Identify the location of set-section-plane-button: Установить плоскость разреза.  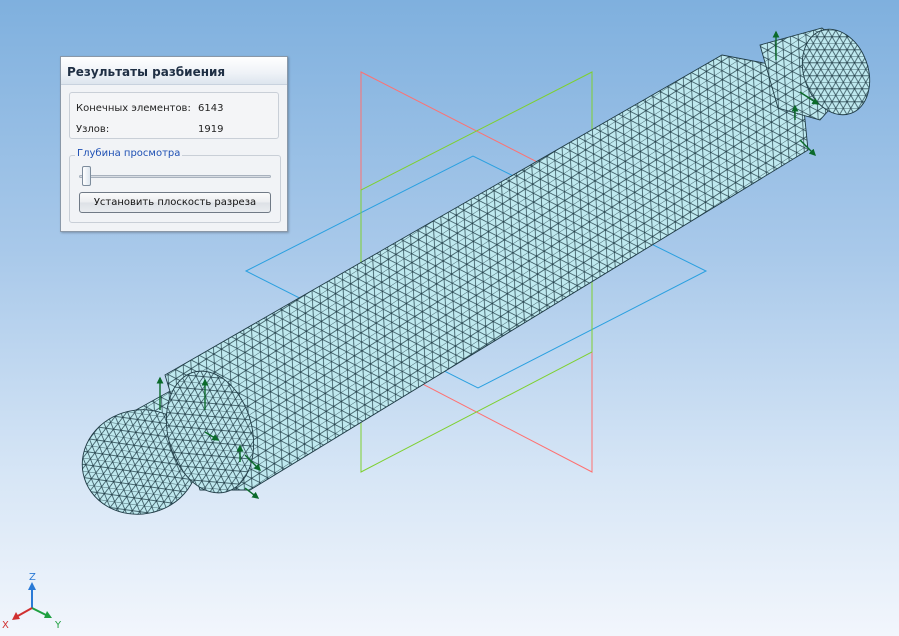
(175, 202).